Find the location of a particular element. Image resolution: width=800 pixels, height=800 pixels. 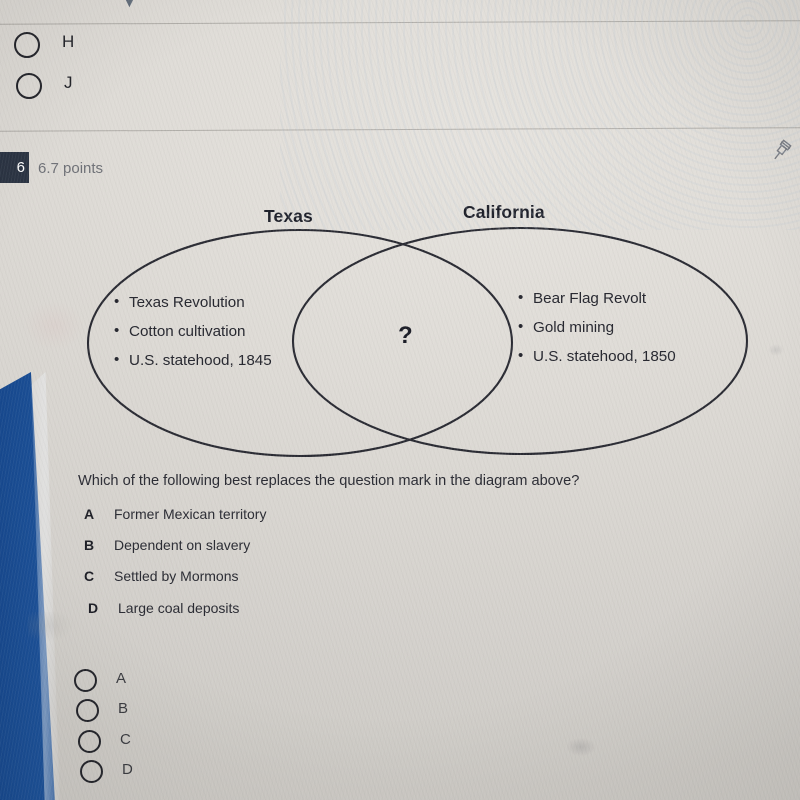

answer-bubble-c is located at coordinates (89, 741).